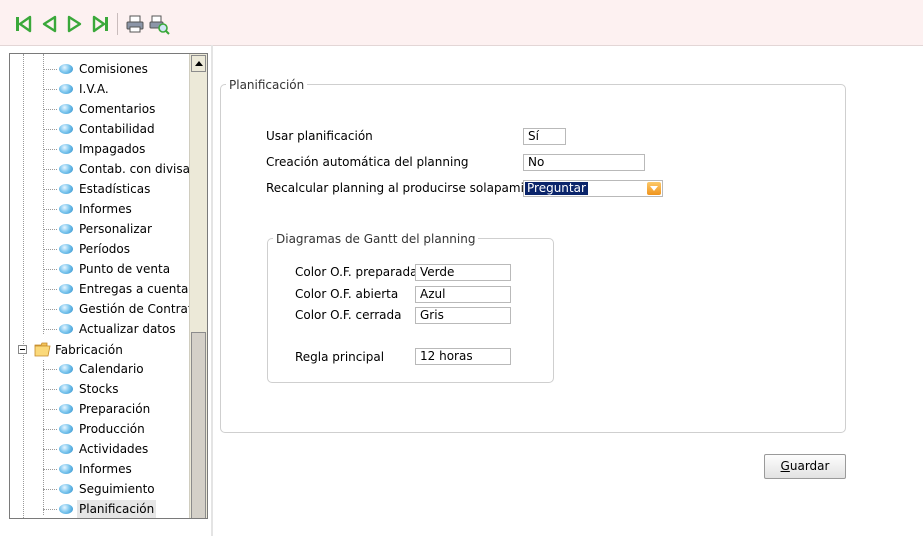  I want to click on last-record-icon, so click(101, 24).